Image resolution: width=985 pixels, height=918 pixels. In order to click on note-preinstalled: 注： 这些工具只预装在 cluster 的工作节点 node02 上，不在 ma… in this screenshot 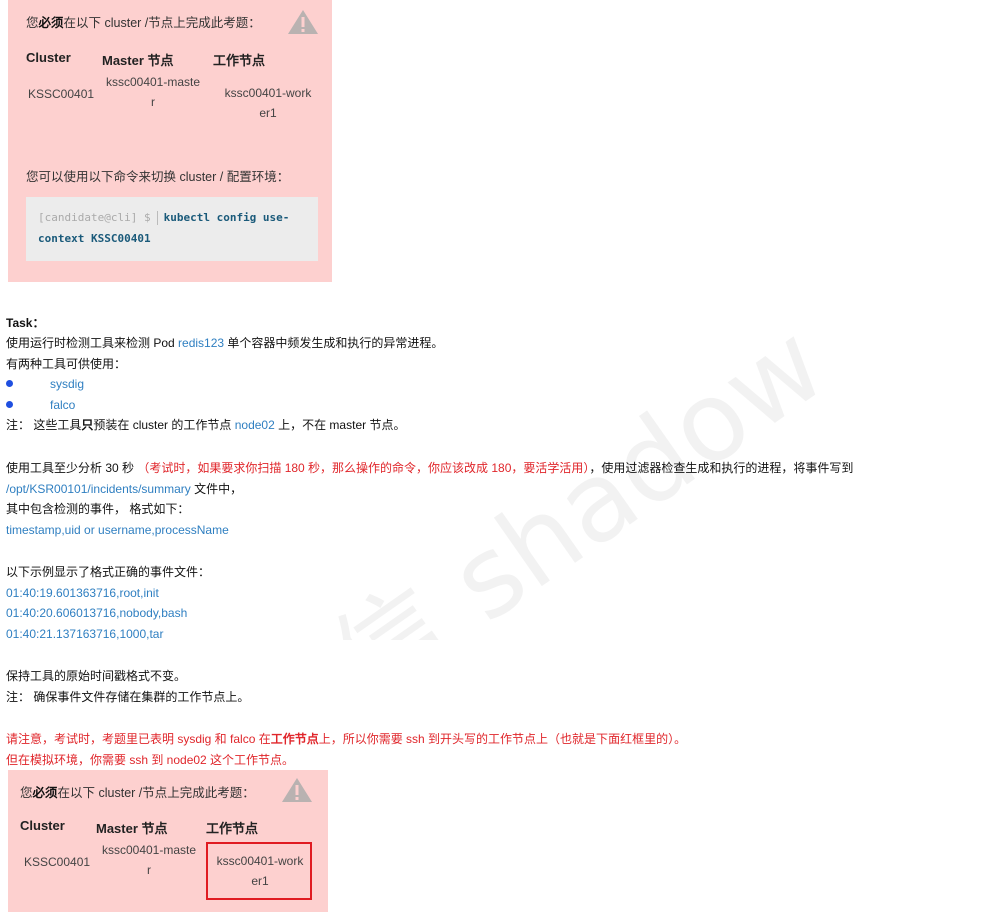, I will do `click(206, 425)`.